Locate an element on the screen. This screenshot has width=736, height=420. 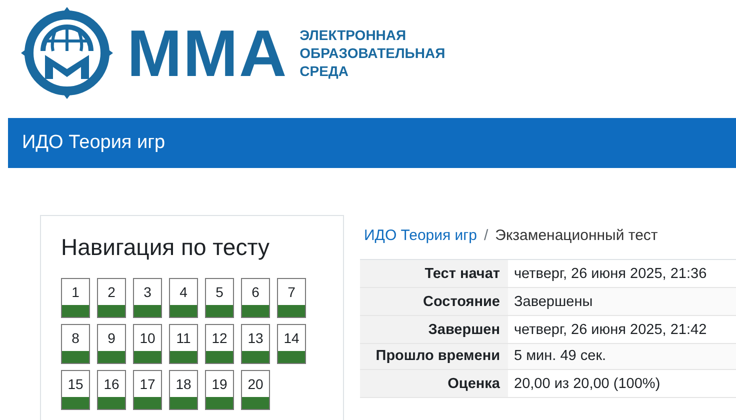
question-button: 1 is located at coordinates (75, 298).